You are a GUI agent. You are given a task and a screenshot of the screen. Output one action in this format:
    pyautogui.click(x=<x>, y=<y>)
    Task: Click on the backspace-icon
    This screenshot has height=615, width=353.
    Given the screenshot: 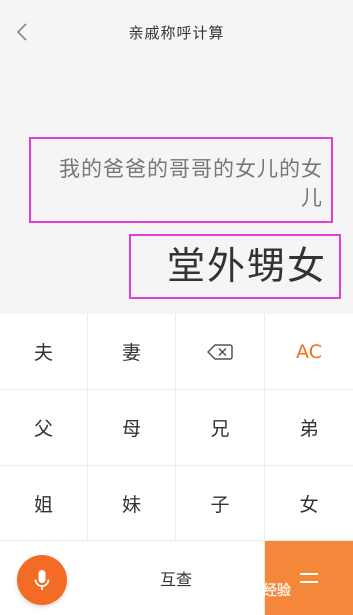 What is the action you would take?
    pyautogui.click(x=220, y=351)
    